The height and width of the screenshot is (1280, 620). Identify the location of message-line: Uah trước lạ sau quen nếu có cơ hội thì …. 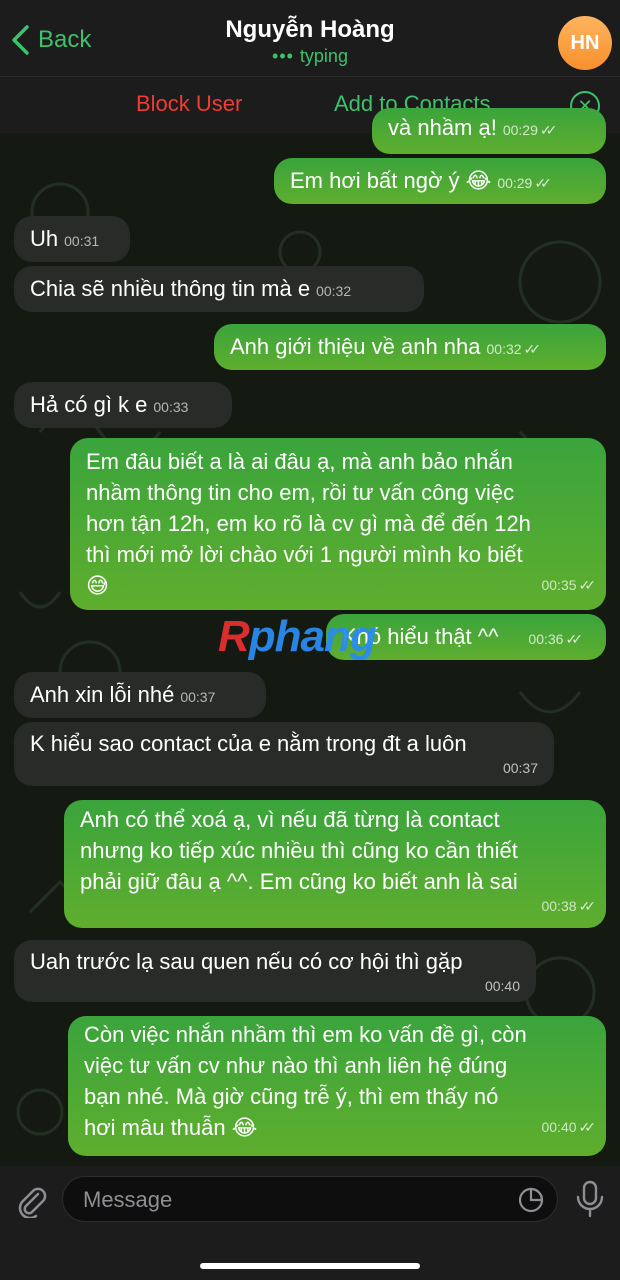
(246, 961).